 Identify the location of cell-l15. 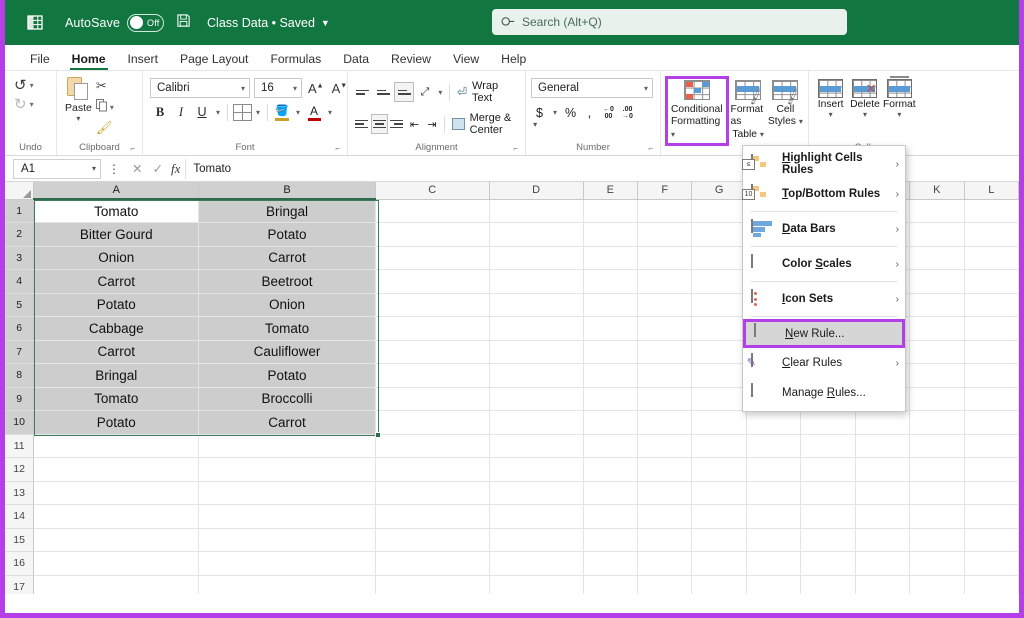
(991, 540).